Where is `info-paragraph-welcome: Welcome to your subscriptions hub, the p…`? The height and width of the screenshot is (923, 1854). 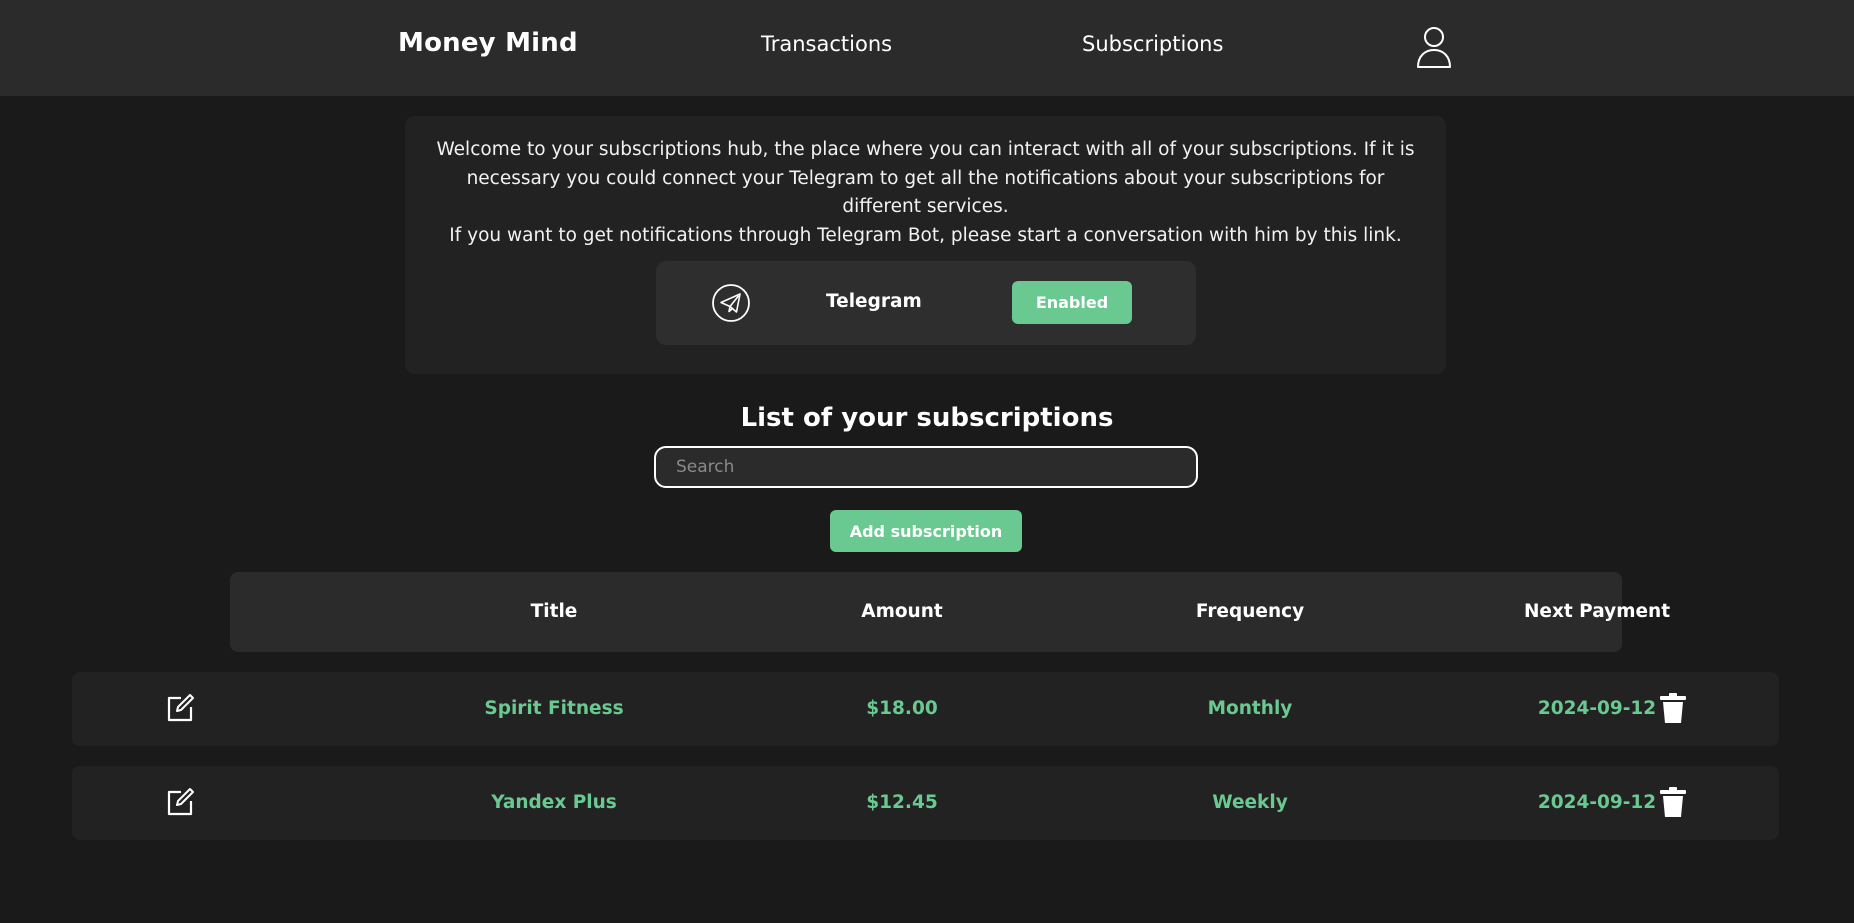 info-paragraph-welcome: Welcome to your subscriptions hub, the p… is located at coordinates (925, 178).